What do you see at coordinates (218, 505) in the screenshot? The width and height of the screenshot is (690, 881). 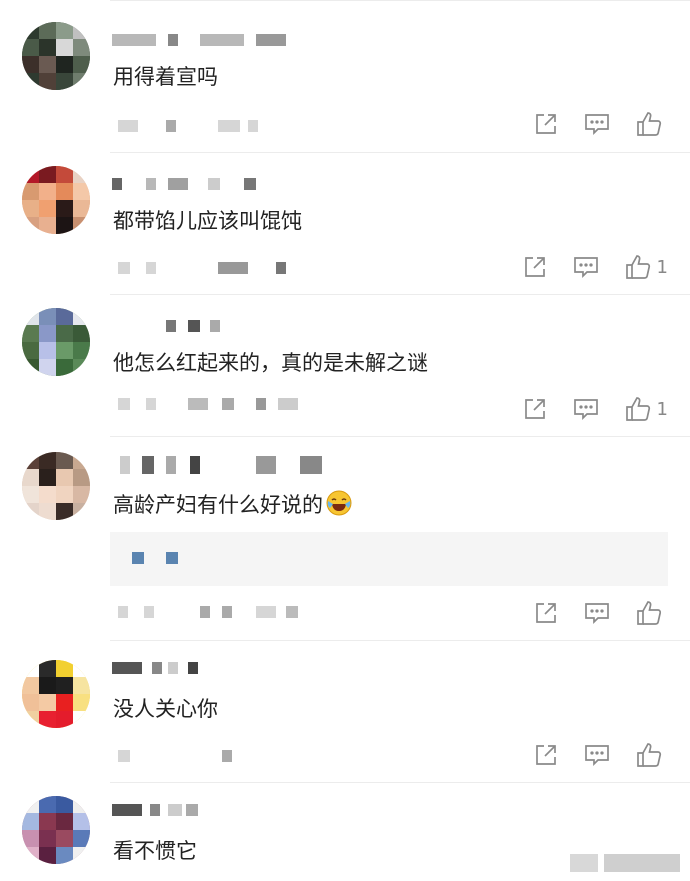 I see `comment-text-content: 高龄产妇有什么好说的` at bounding box center [218, 505].